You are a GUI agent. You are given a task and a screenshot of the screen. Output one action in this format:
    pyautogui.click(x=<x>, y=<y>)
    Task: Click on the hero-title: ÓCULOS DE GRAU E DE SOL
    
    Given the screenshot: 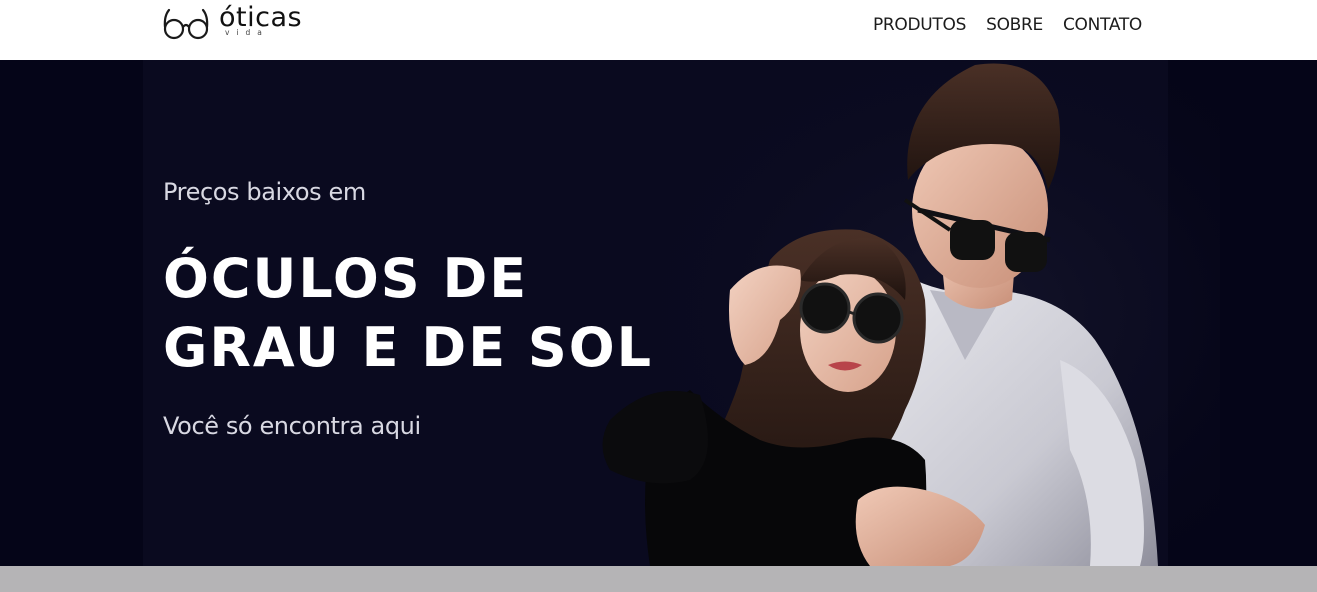 What is the action you would take?
    pyautogui.click(x=423, y=313)
    